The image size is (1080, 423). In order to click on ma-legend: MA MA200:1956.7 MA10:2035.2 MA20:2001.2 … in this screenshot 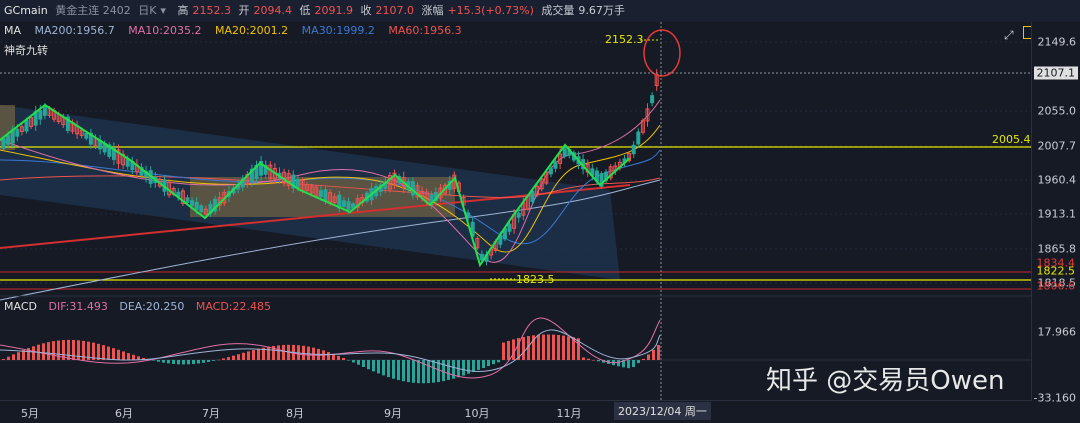, I will do `click(238, 30)`.